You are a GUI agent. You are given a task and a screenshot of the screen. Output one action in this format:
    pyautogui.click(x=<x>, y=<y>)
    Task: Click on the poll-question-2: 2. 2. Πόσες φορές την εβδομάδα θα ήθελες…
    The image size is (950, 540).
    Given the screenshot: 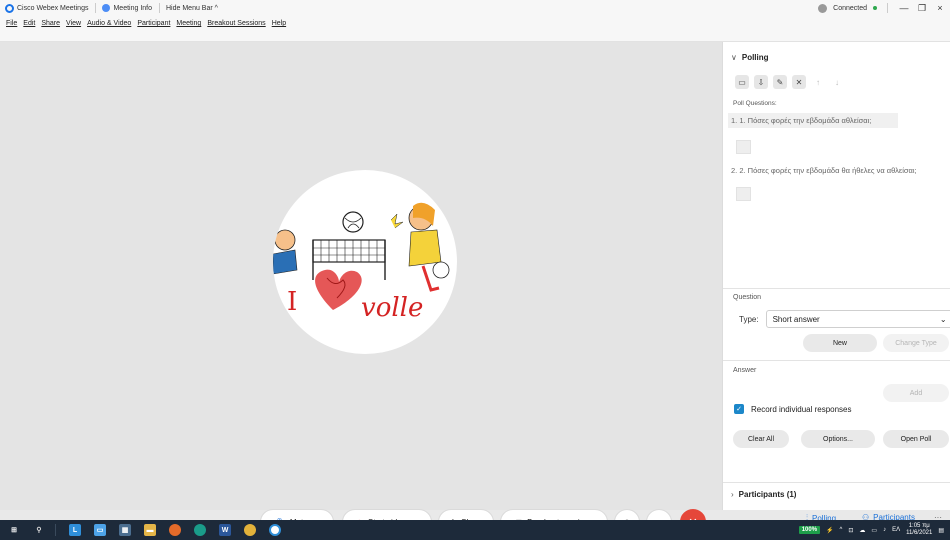 What is the action you would take?
    pyautogui.click(x=836, y=170)
    